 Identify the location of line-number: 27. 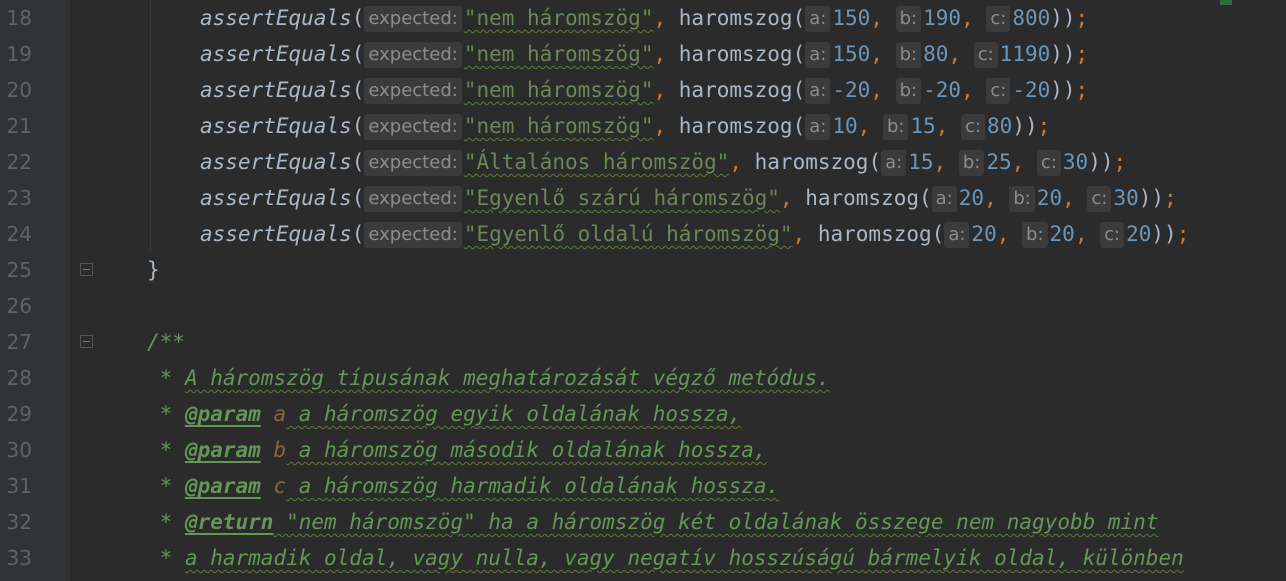
(19, 342).